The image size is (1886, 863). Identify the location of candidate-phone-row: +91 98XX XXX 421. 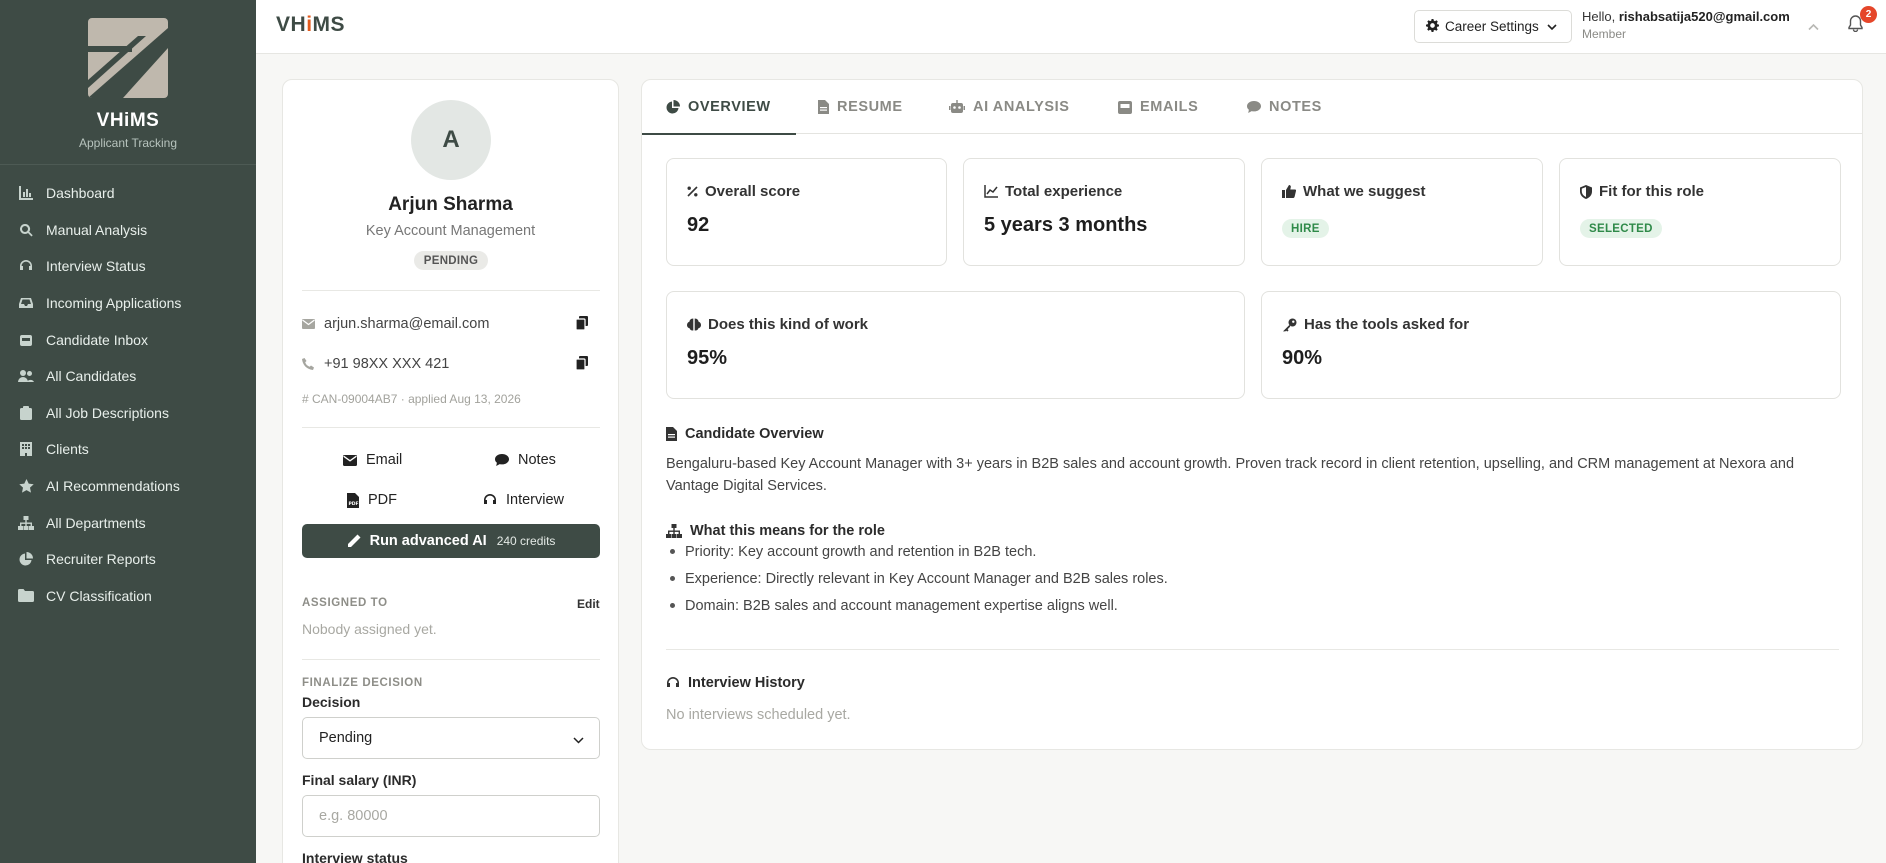
(451, 364).